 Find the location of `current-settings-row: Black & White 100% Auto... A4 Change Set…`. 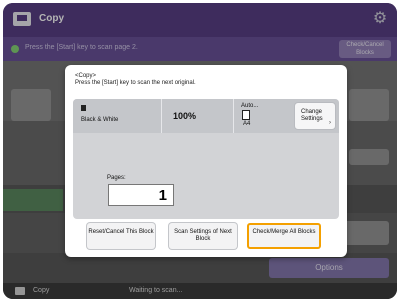

current-settings-row: Black & White 100% Auto... A4 Change Set… is located at coordinates (206, 116).